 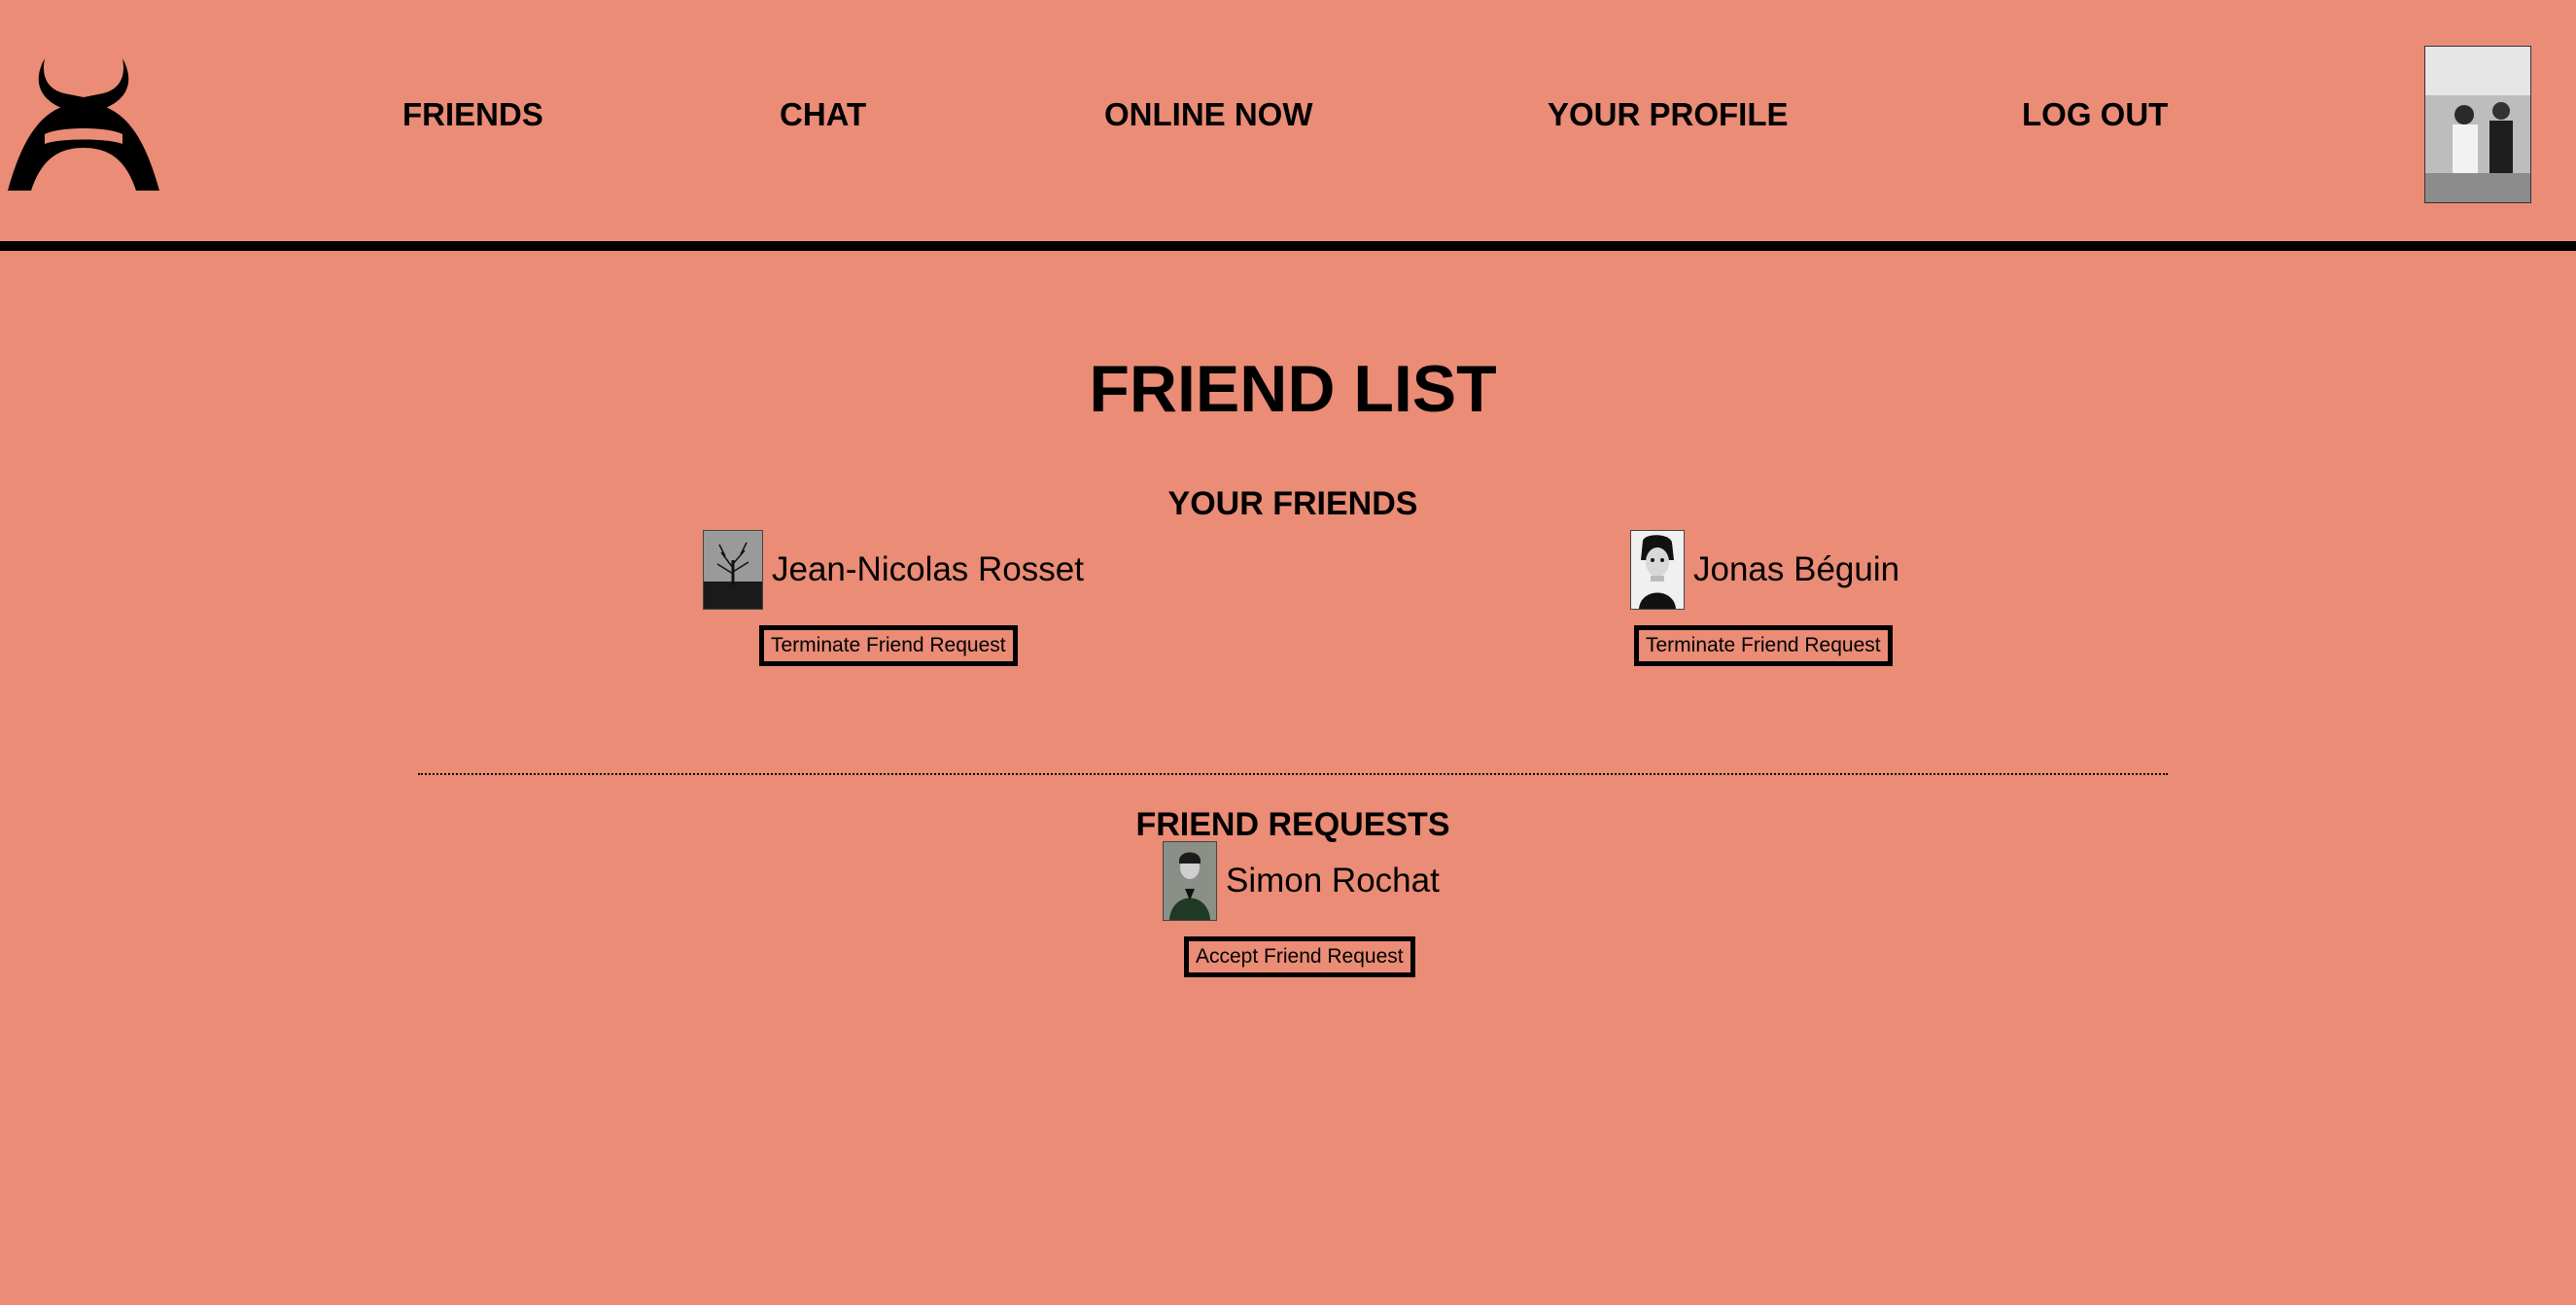 I want to click on request-name: Simon Rochat, so click(x=1333, y=881).